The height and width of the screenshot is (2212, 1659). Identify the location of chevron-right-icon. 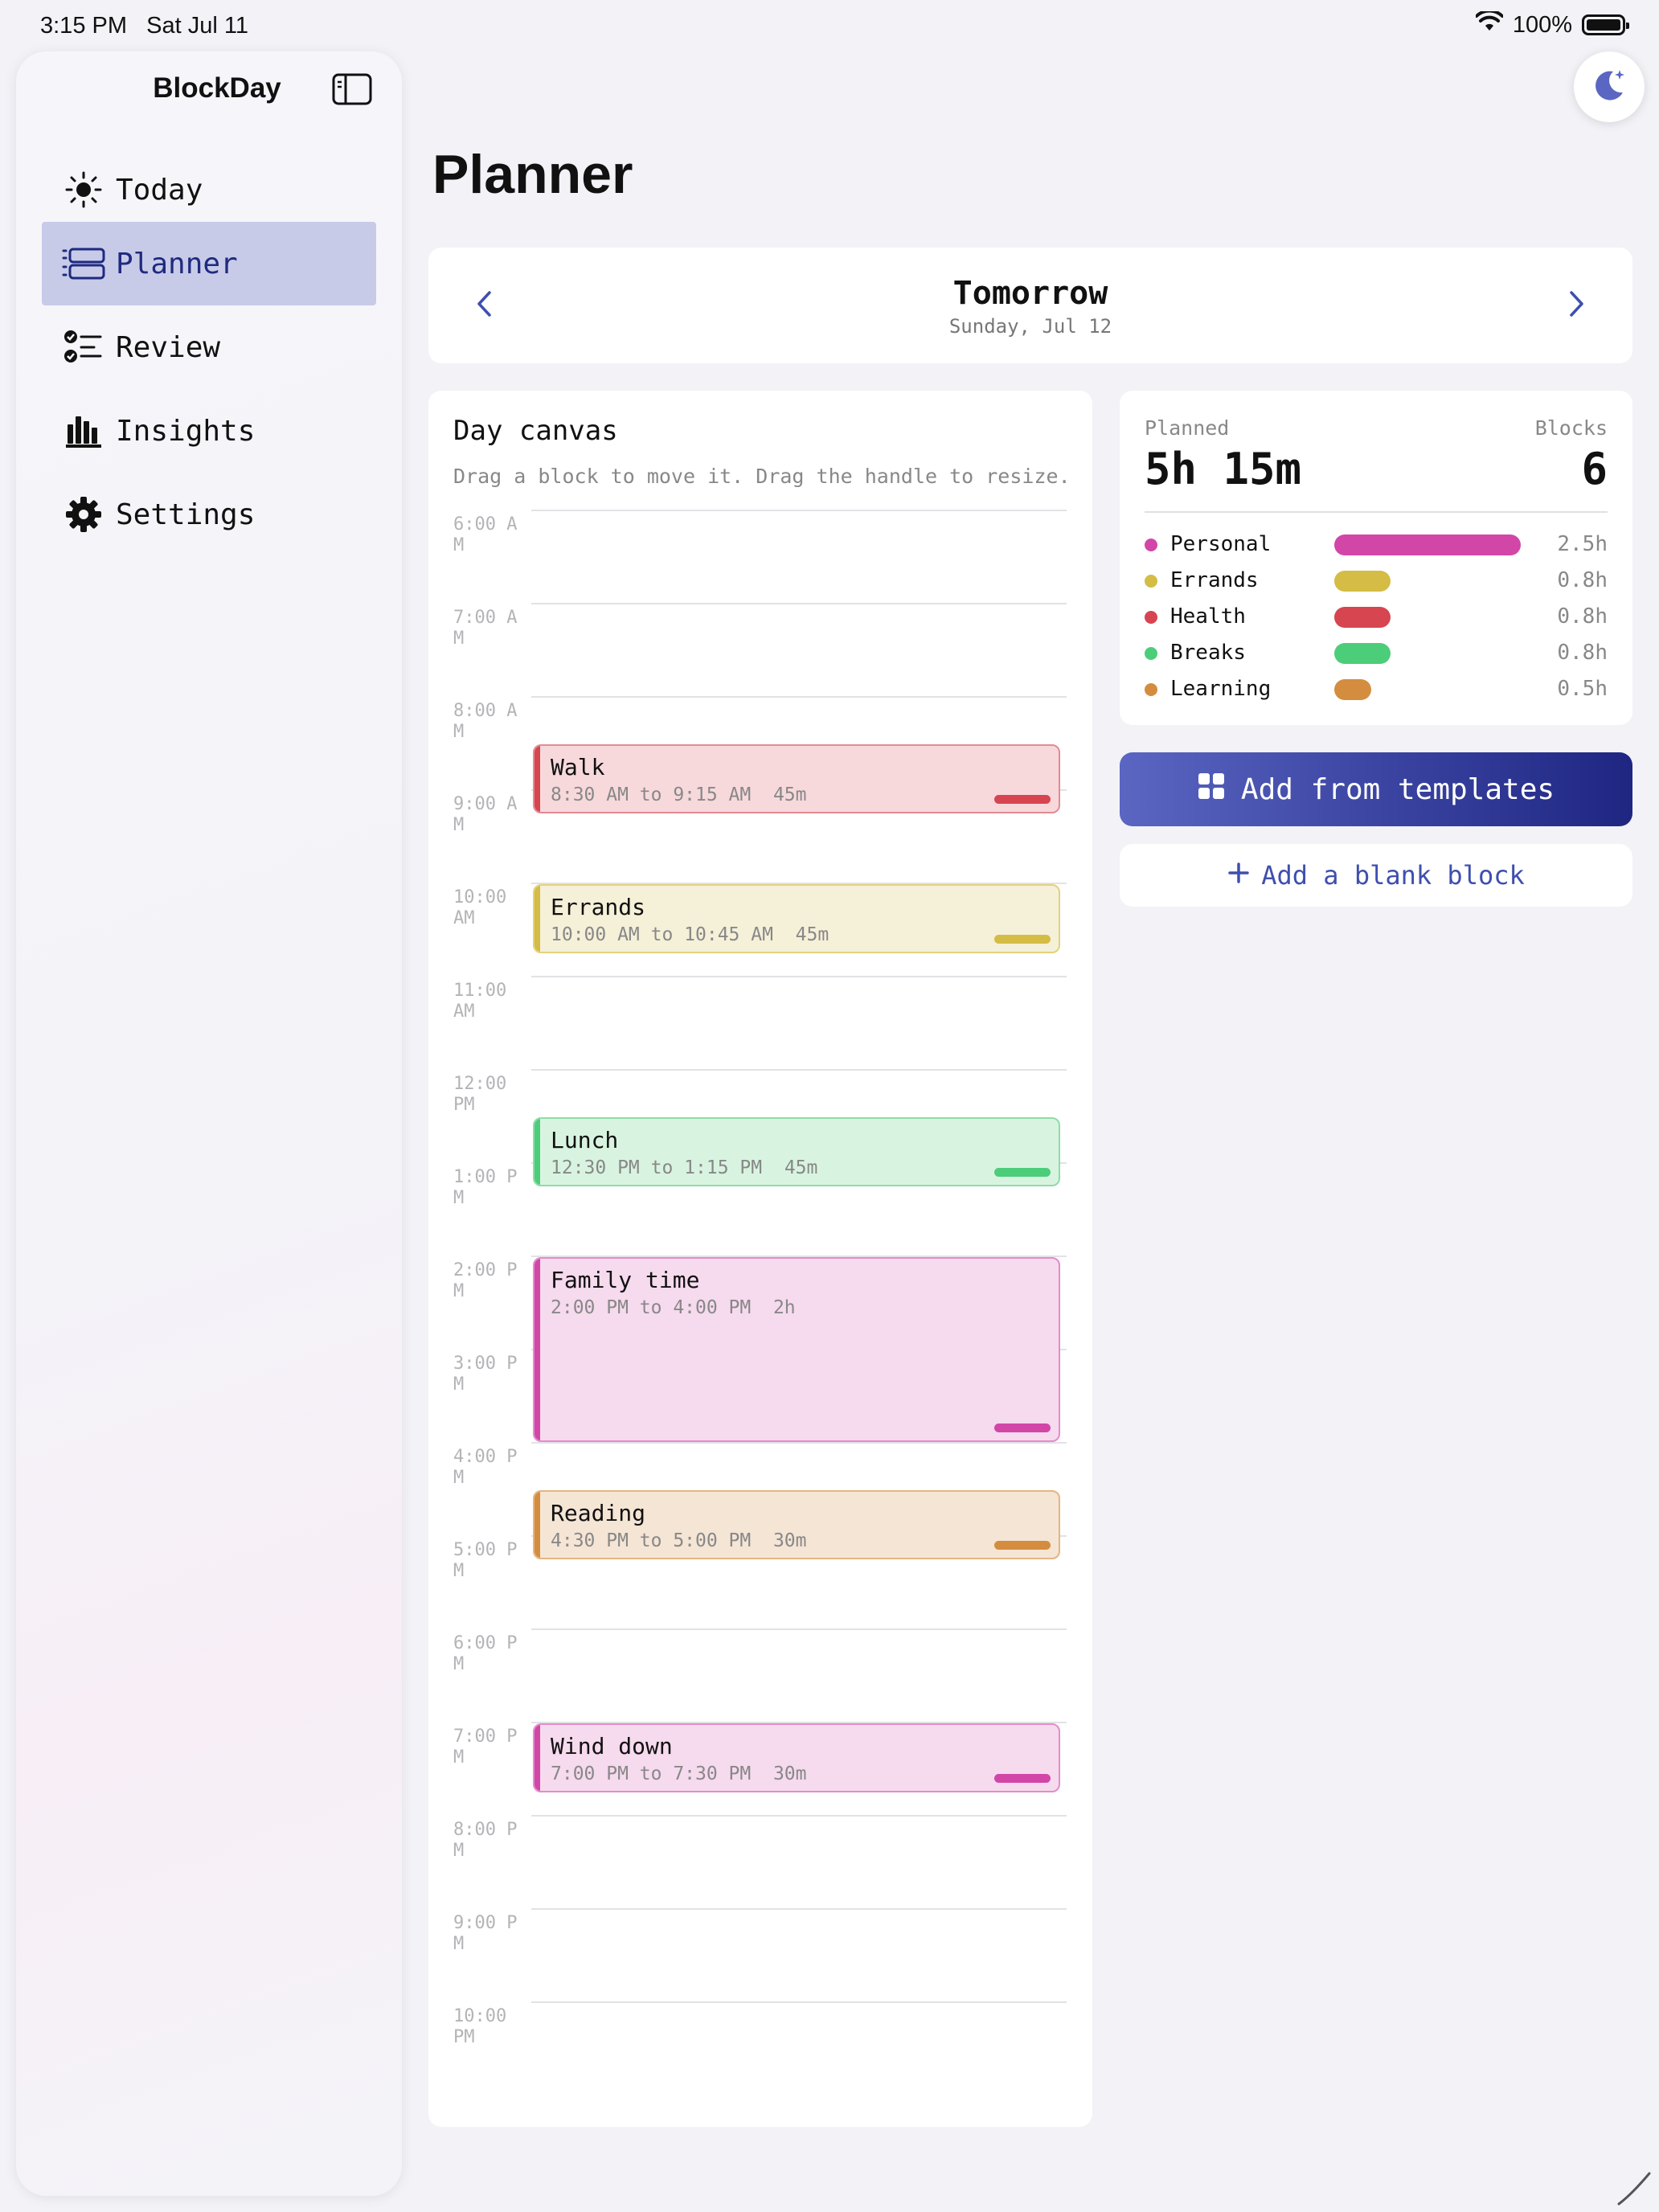
(1576, 305).